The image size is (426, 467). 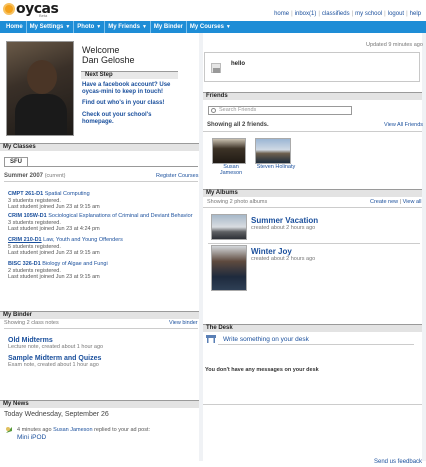 I want to click on course-code-link: CMPT 261-D1, so click(x=25, y=194).